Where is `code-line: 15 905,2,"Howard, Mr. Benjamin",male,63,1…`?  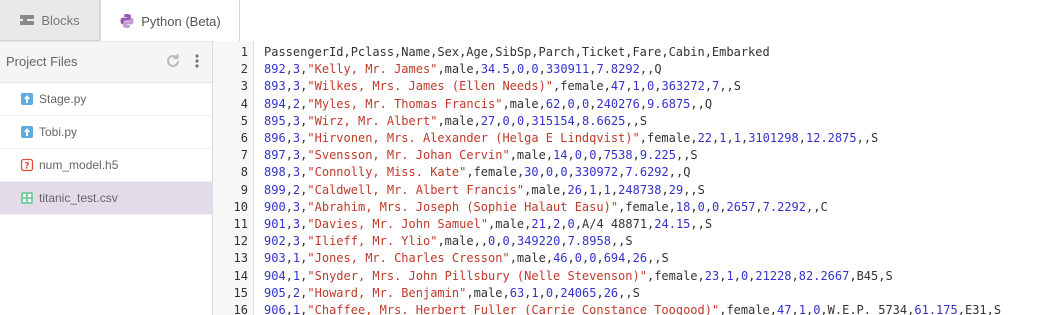
code-line: 15 905,2,"Howard, Mr. Benjamin",male,63,1… is located at coordinates (637, 293).